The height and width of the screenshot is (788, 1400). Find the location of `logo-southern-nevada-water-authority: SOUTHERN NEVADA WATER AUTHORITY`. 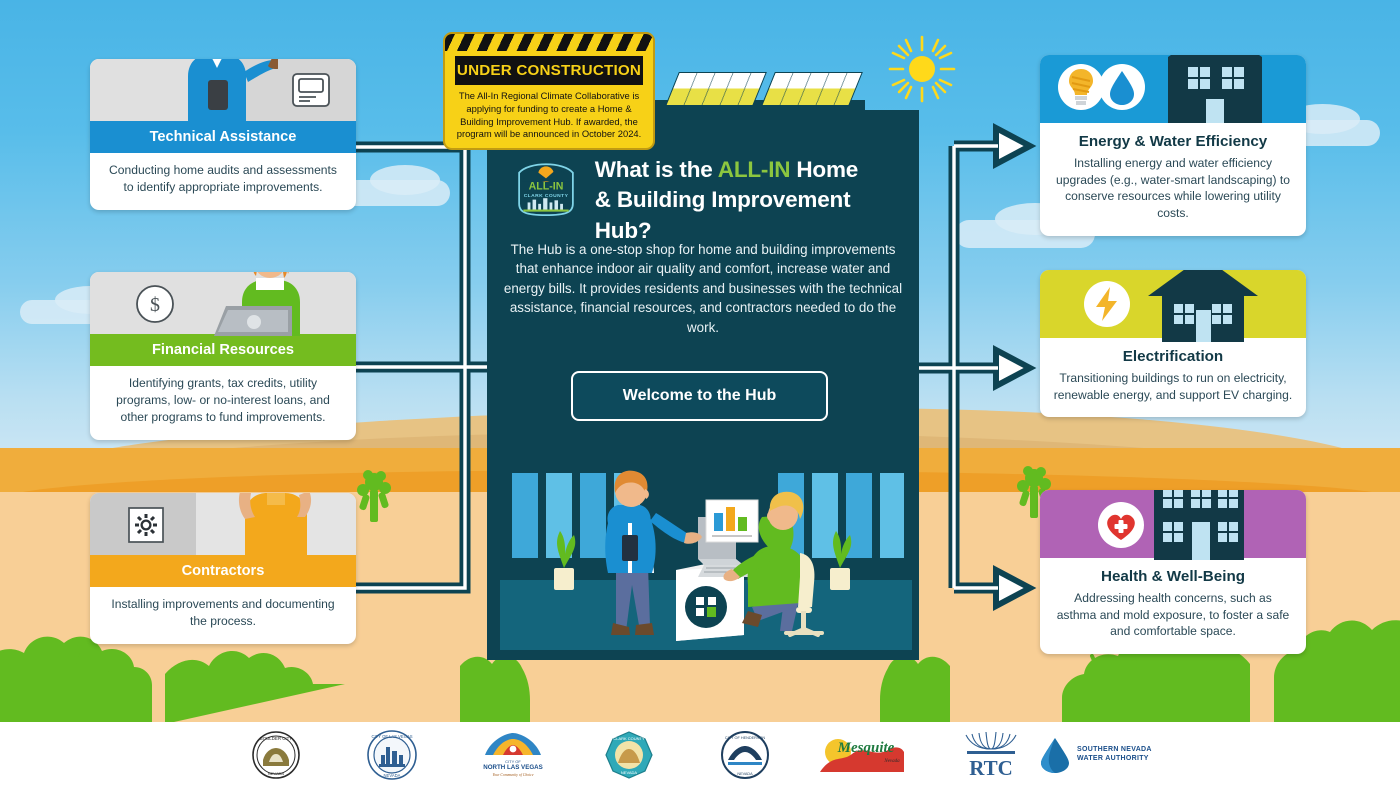

logo-southern-nevada-water-authority: SOUTHERN NEVADA WATER AUTHORITY is located at coordinates (1096, 755).